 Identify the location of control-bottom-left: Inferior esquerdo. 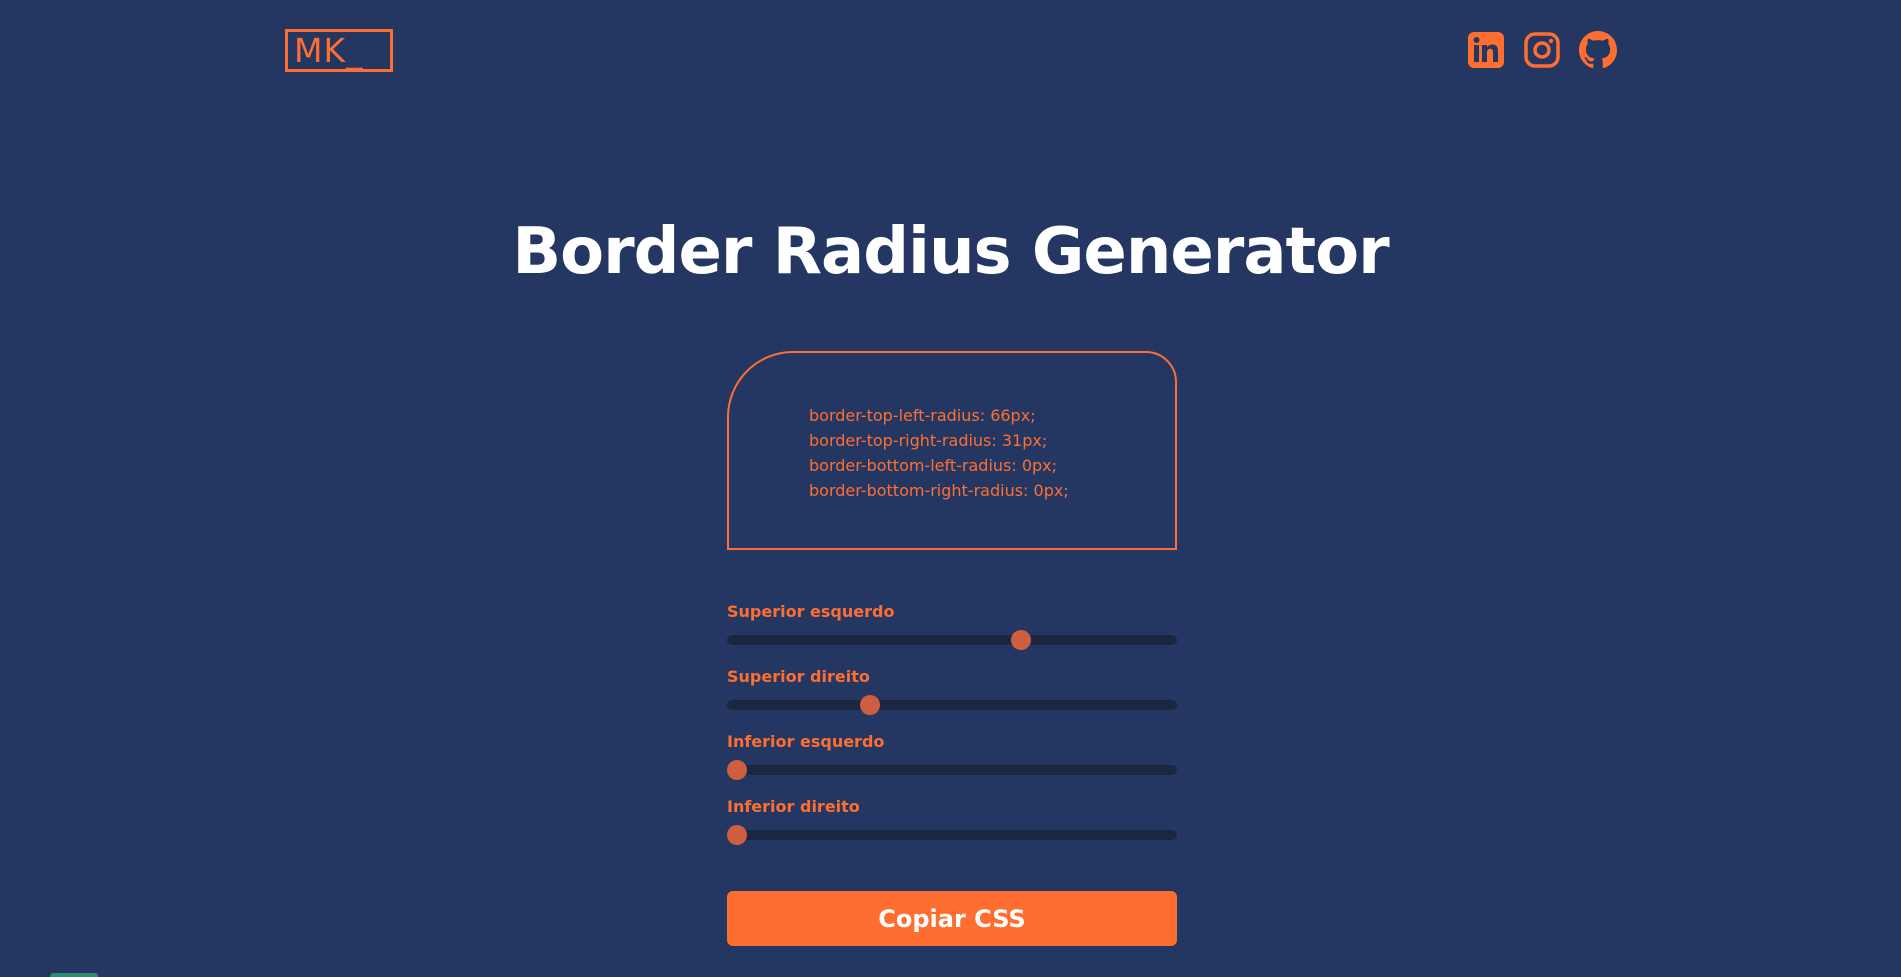
(952, 762).